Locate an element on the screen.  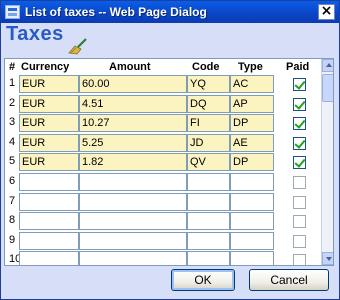
row-number: 5 is located at coordinates (12, 161).